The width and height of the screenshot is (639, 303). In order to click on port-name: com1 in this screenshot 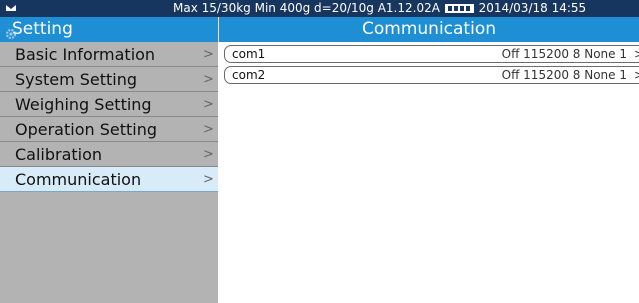, I will do `click(249, 54)`.